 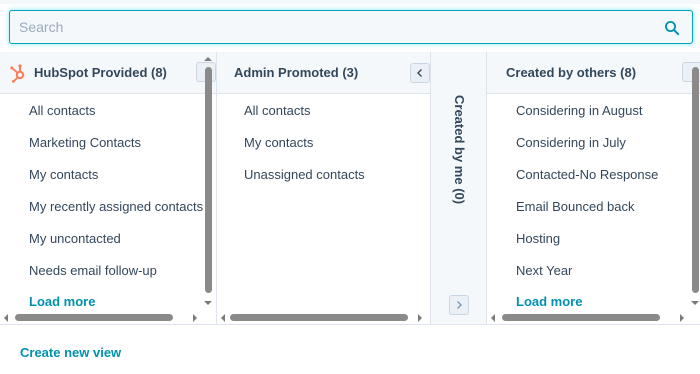 I want to click on list-item: Next Year, so click(x=544, y=270).